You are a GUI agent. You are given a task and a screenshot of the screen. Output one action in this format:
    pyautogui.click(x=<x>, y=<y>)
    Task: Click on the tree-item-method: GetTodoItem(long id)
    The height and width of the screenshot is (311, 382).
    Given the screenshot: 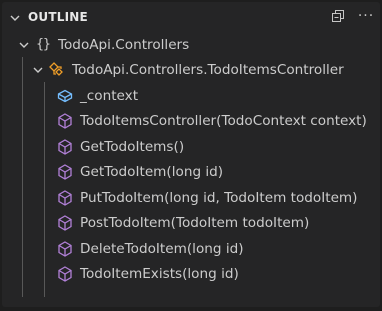 What is the action you would take?
    pyautogui.click(x=191, y=173)
    